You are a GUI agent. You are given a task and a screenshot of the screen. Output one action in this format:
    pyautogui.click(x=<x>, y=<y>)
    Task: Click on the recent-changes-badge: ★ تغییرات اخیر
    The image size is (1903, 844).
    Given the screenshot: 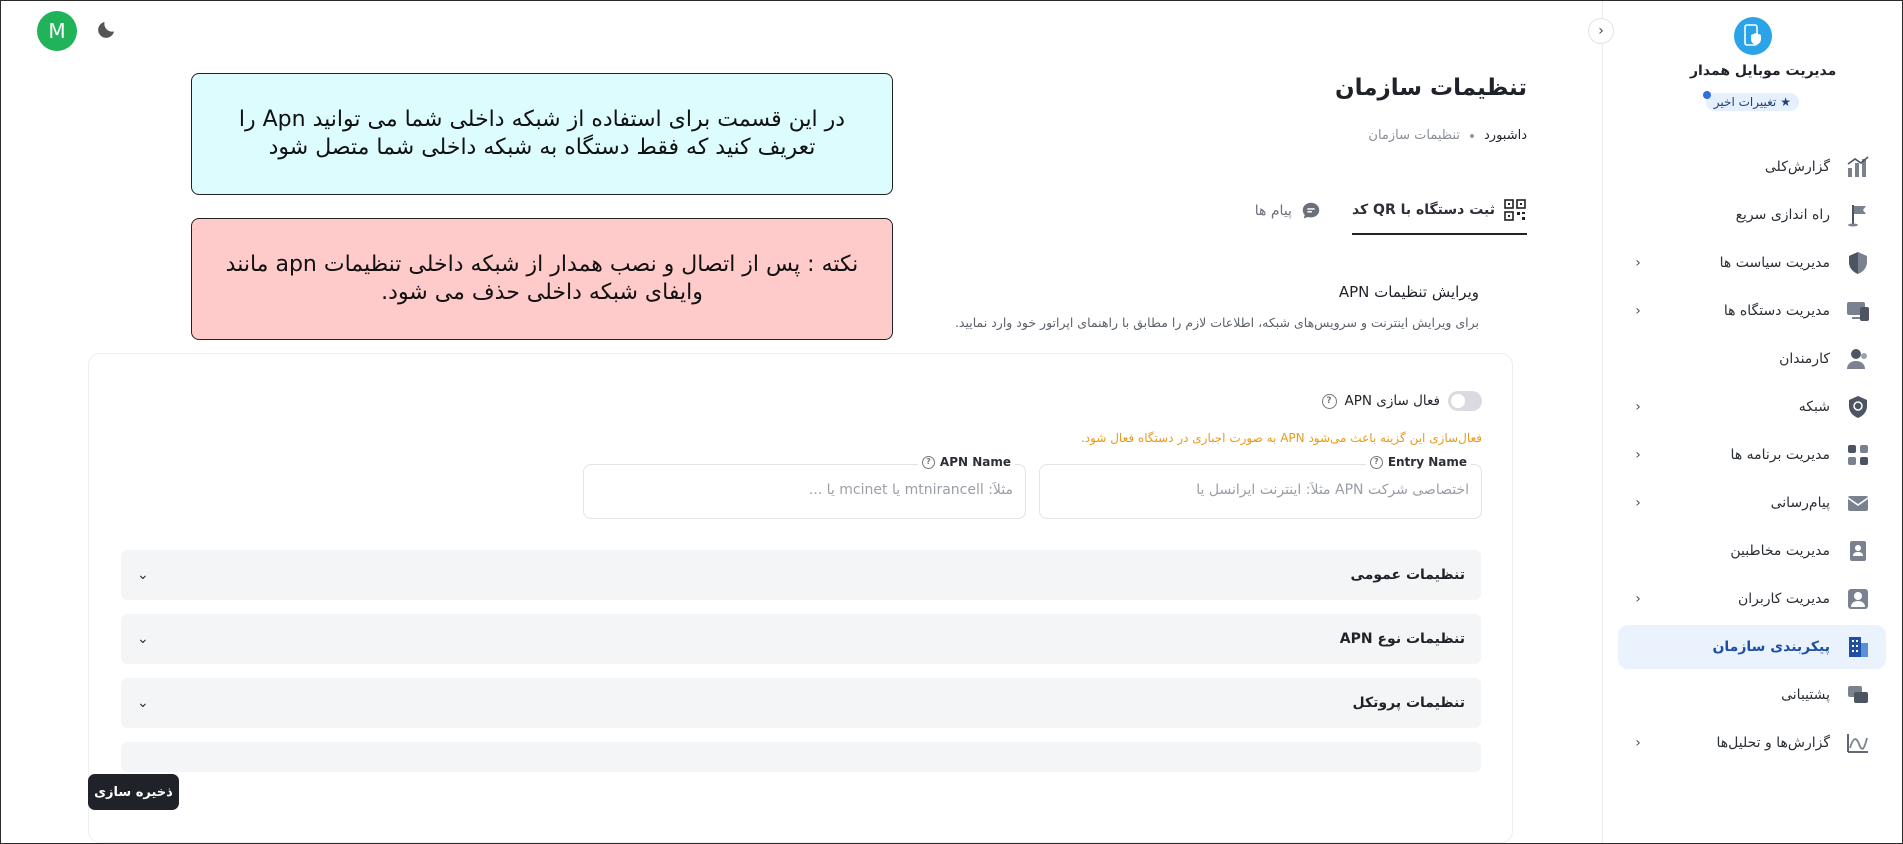 What is the action you would take?
    pyautogui.click(x=1750, y=101)
    